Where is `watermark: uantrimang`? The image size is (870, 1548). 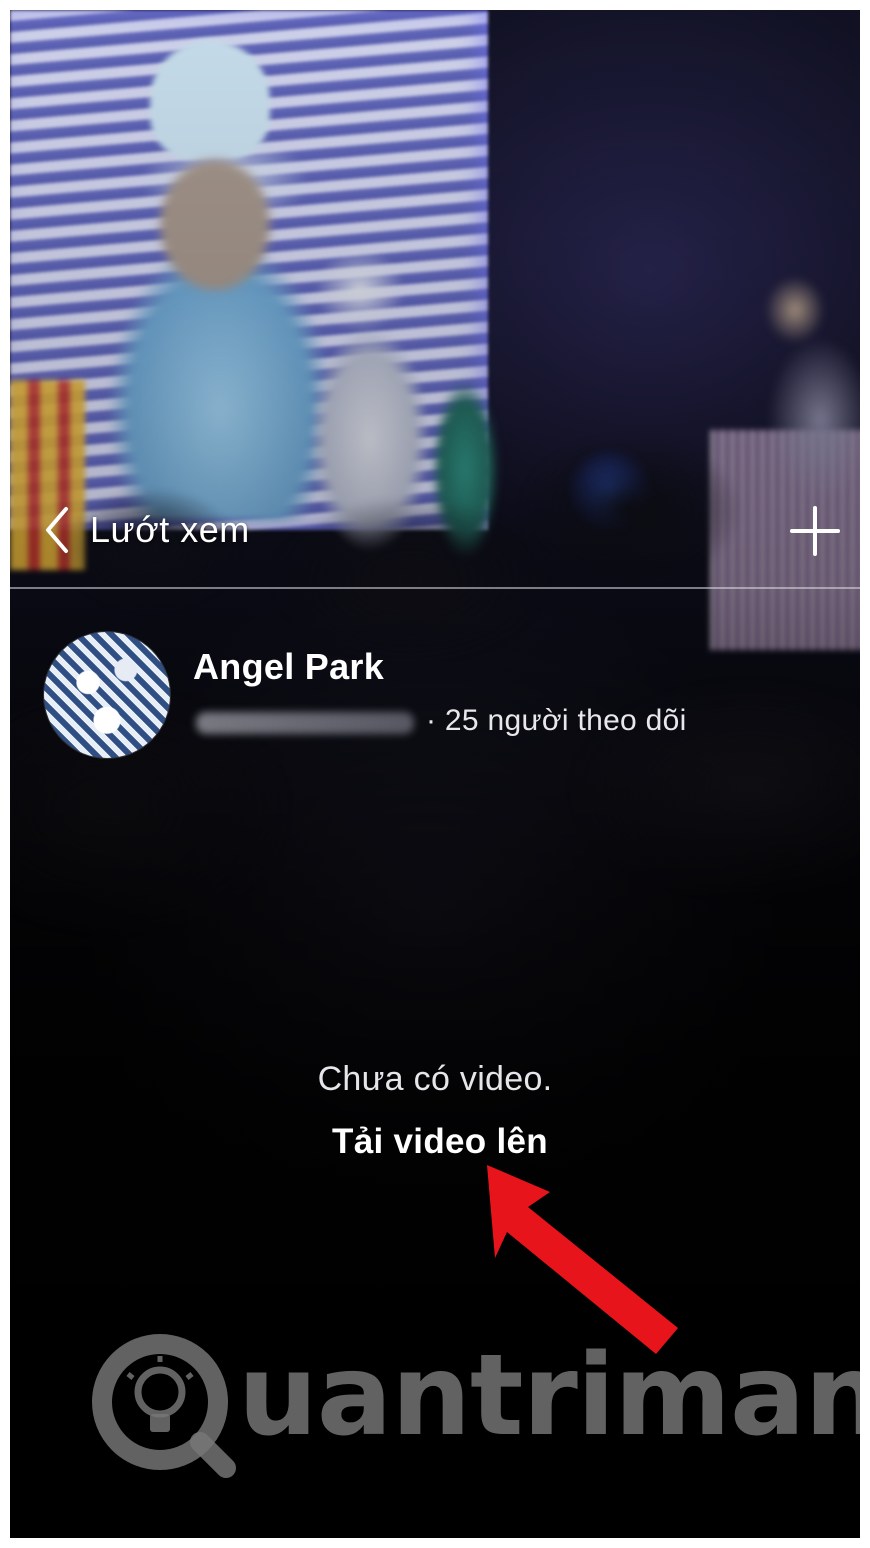 watermark: uantrimang is located at coordinates (474, 1405).